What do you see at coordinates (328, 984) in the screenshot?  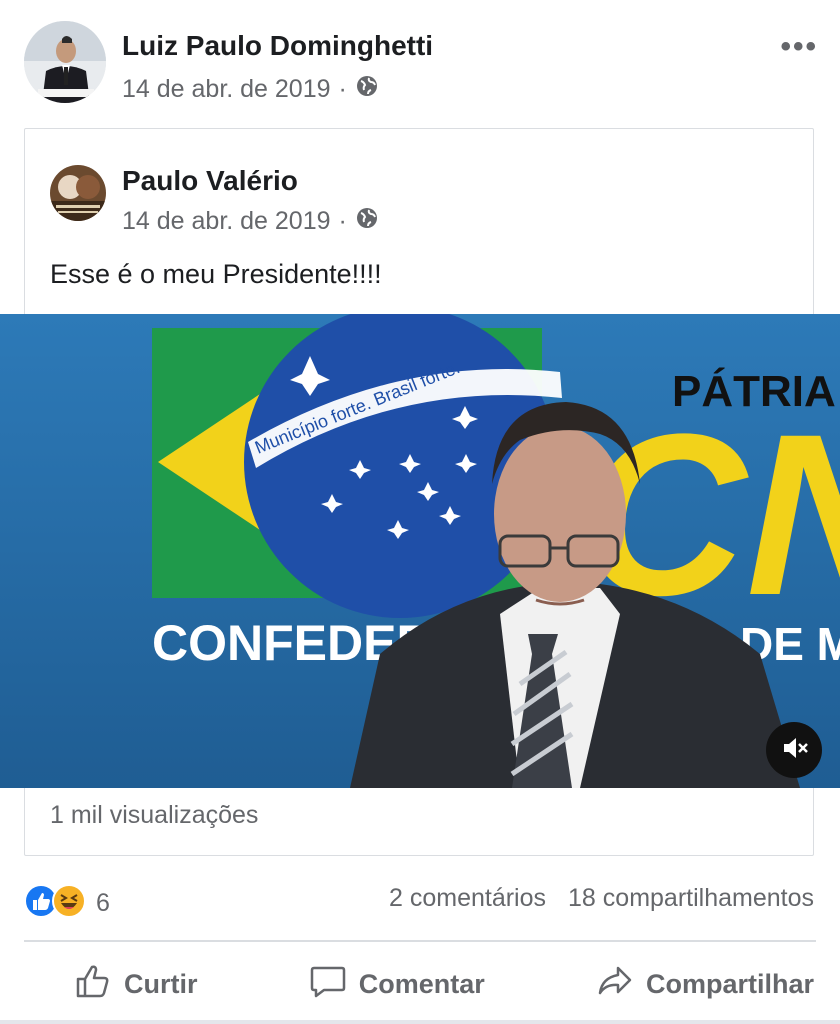 I see `comment-icon` at bounding box center [328, 984].